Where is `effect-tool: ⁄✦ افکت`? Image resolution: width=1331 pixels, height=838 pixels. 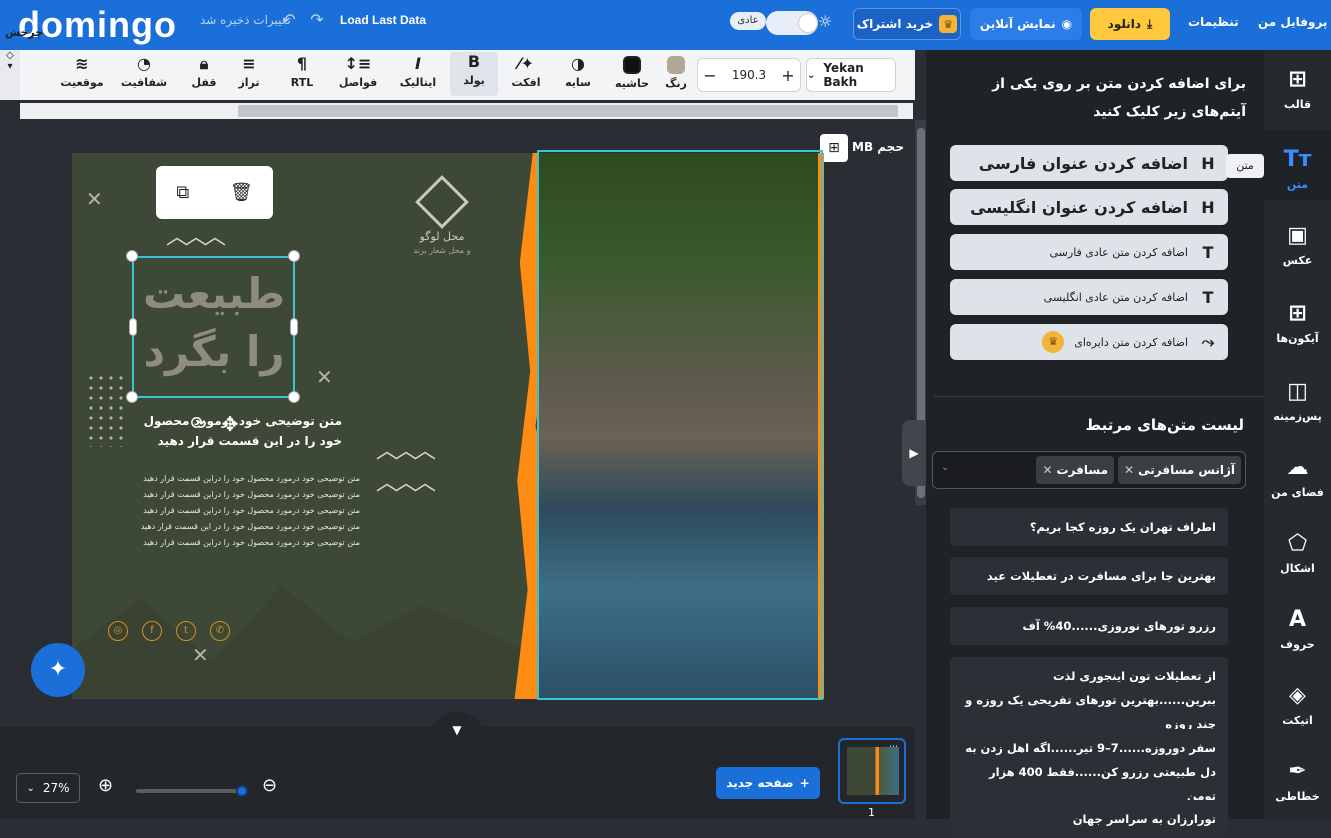 effect-tool: ⁄✦ افکت is located at coordinates (526, 76).